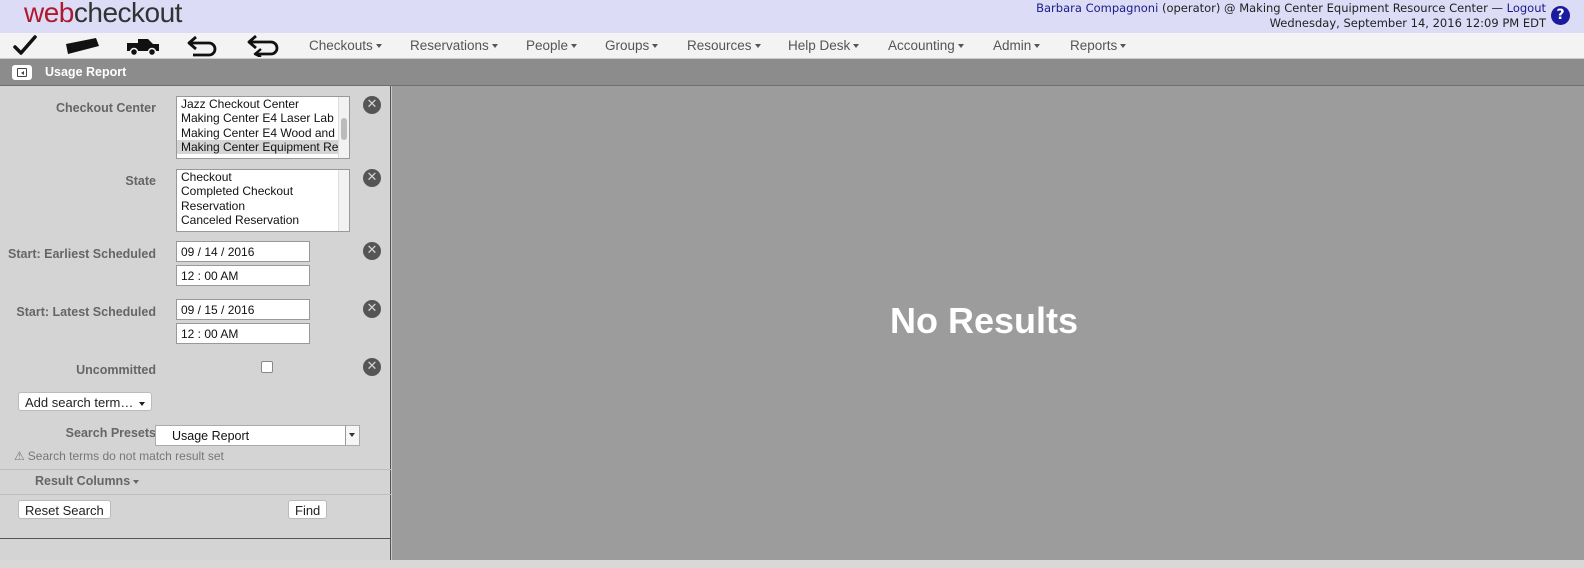  I want to click on collapse-sidebar-button, so click(22, 72).